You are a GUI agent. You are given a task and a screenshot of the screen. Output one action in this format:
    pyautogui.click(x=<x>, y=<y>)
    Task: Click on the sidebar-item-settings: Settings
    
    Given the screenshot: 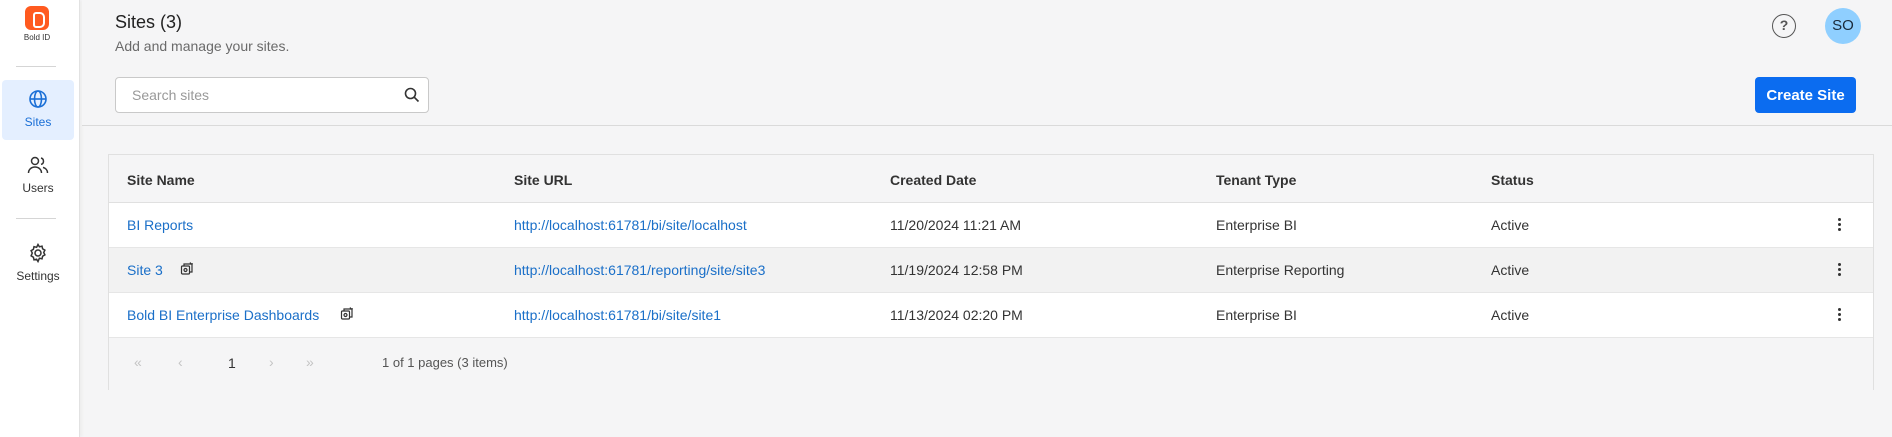 What is the action you would take?
    pyautogui.click(x=38, y=264)
    